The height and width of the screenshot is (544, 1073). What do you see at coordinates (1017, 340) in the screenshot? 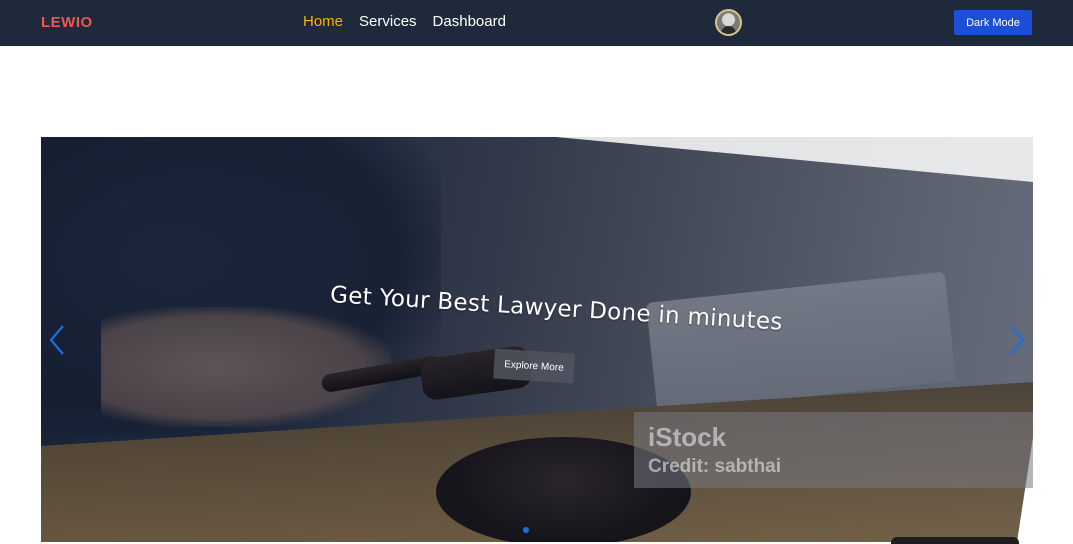
I see `chevron-right-icon` at bounding box center [1017, 340].